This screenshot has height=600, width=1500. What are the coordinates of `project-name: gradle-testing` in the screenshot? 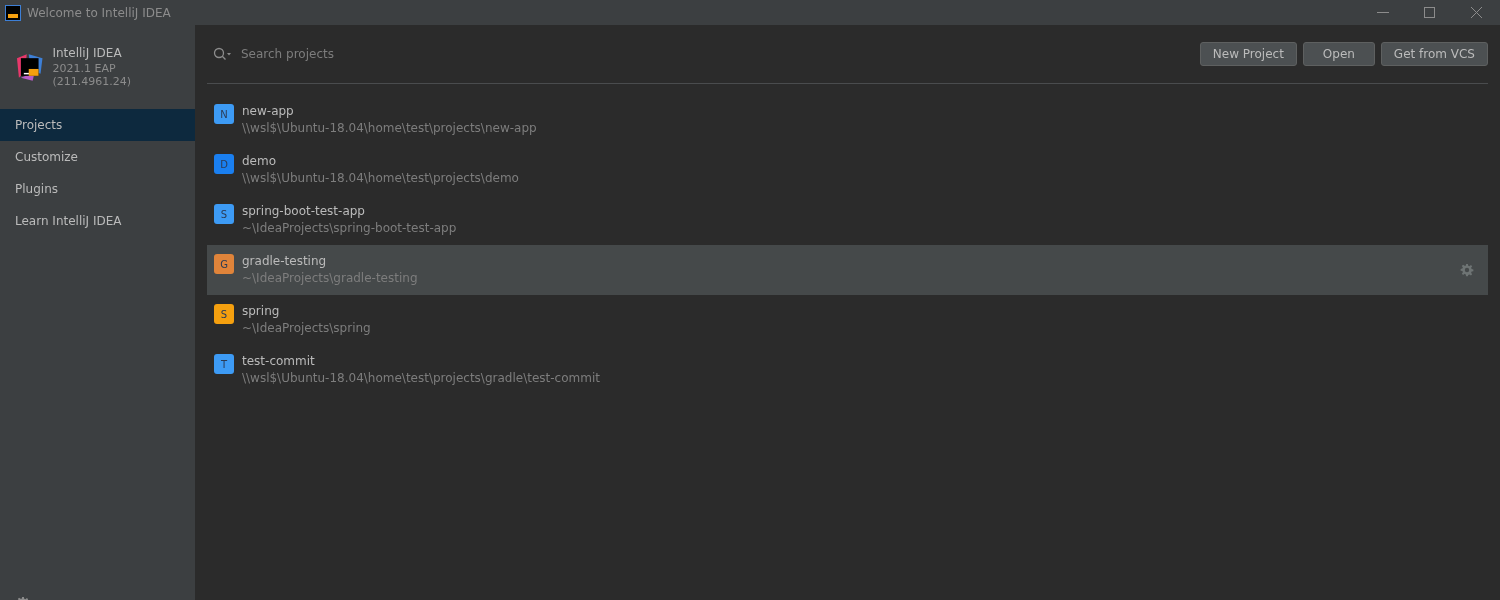 It's located at (285, 261).